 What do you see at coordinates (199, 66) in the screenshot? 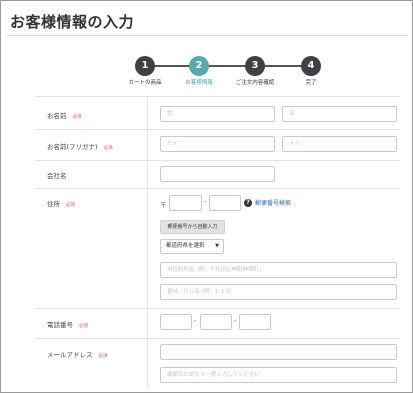
I see `step-2-circle: 2` at bounding box center [199, 66].